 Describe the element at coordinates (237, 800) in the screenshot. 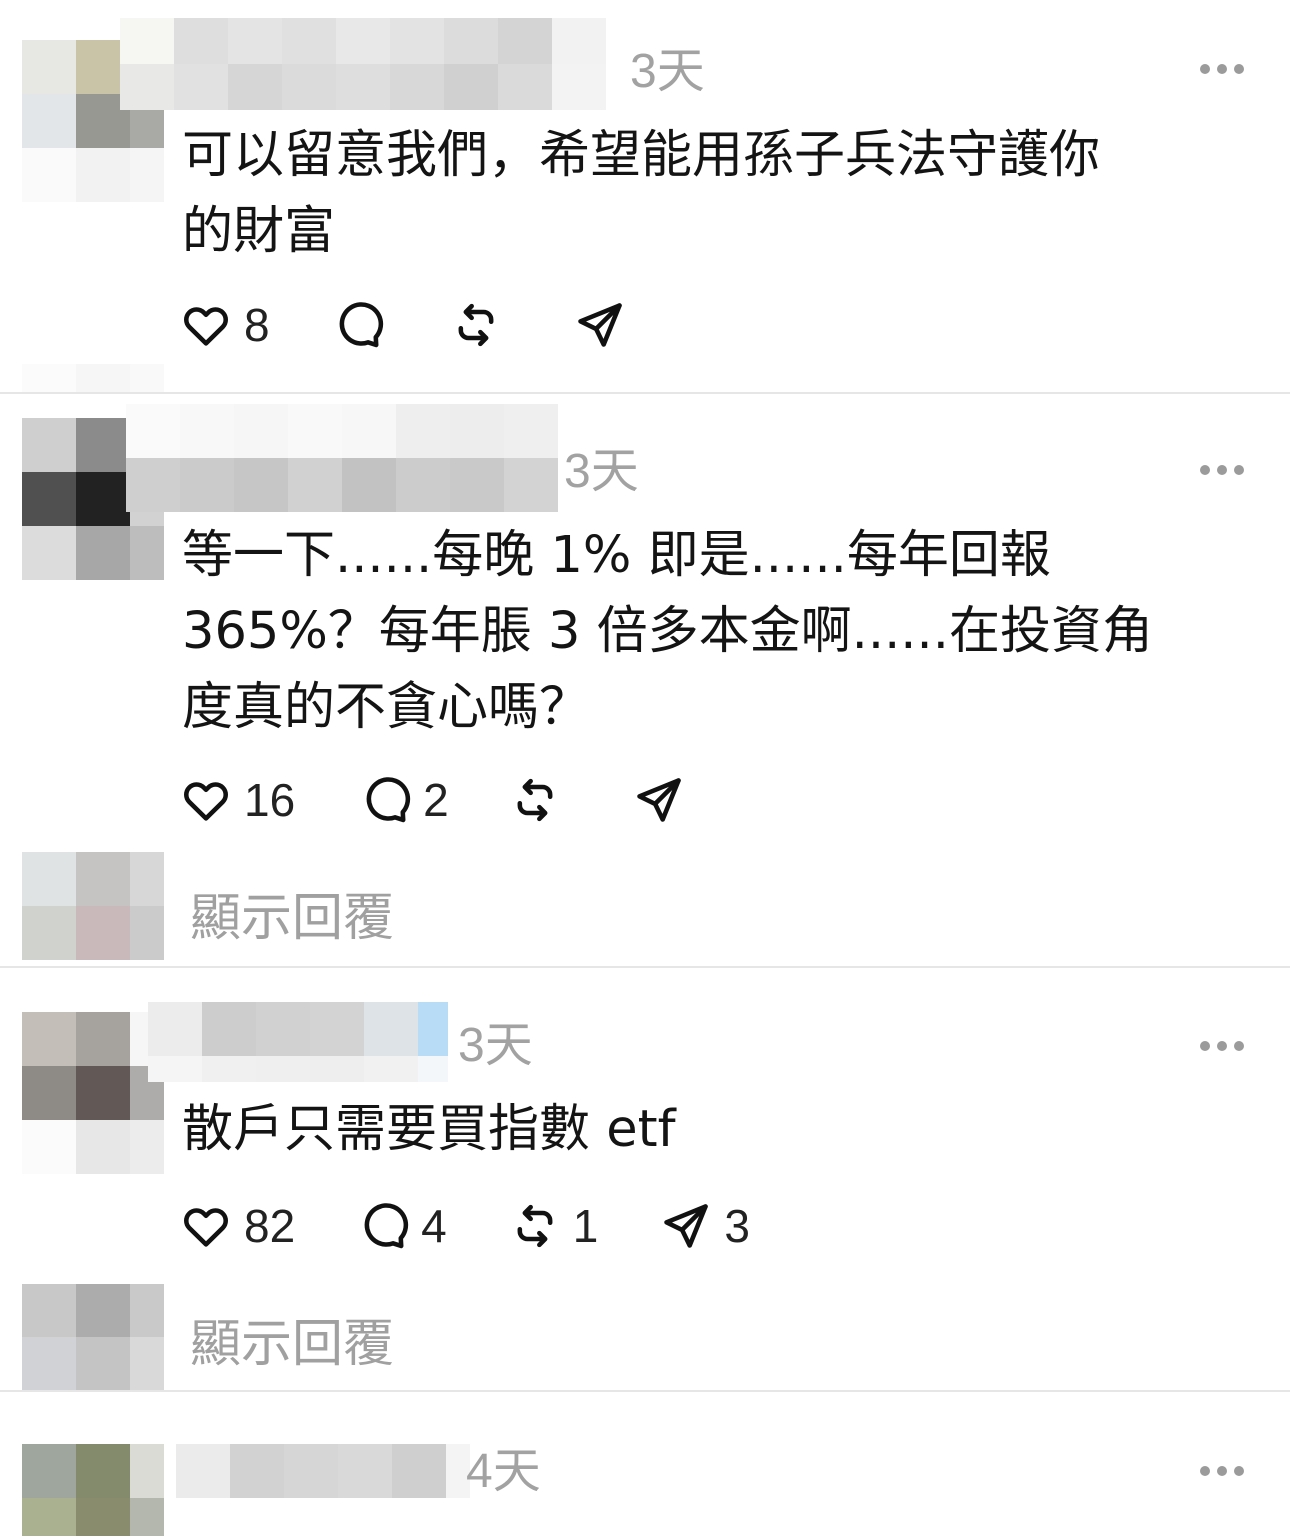

I see `like-button: 16` at that location.